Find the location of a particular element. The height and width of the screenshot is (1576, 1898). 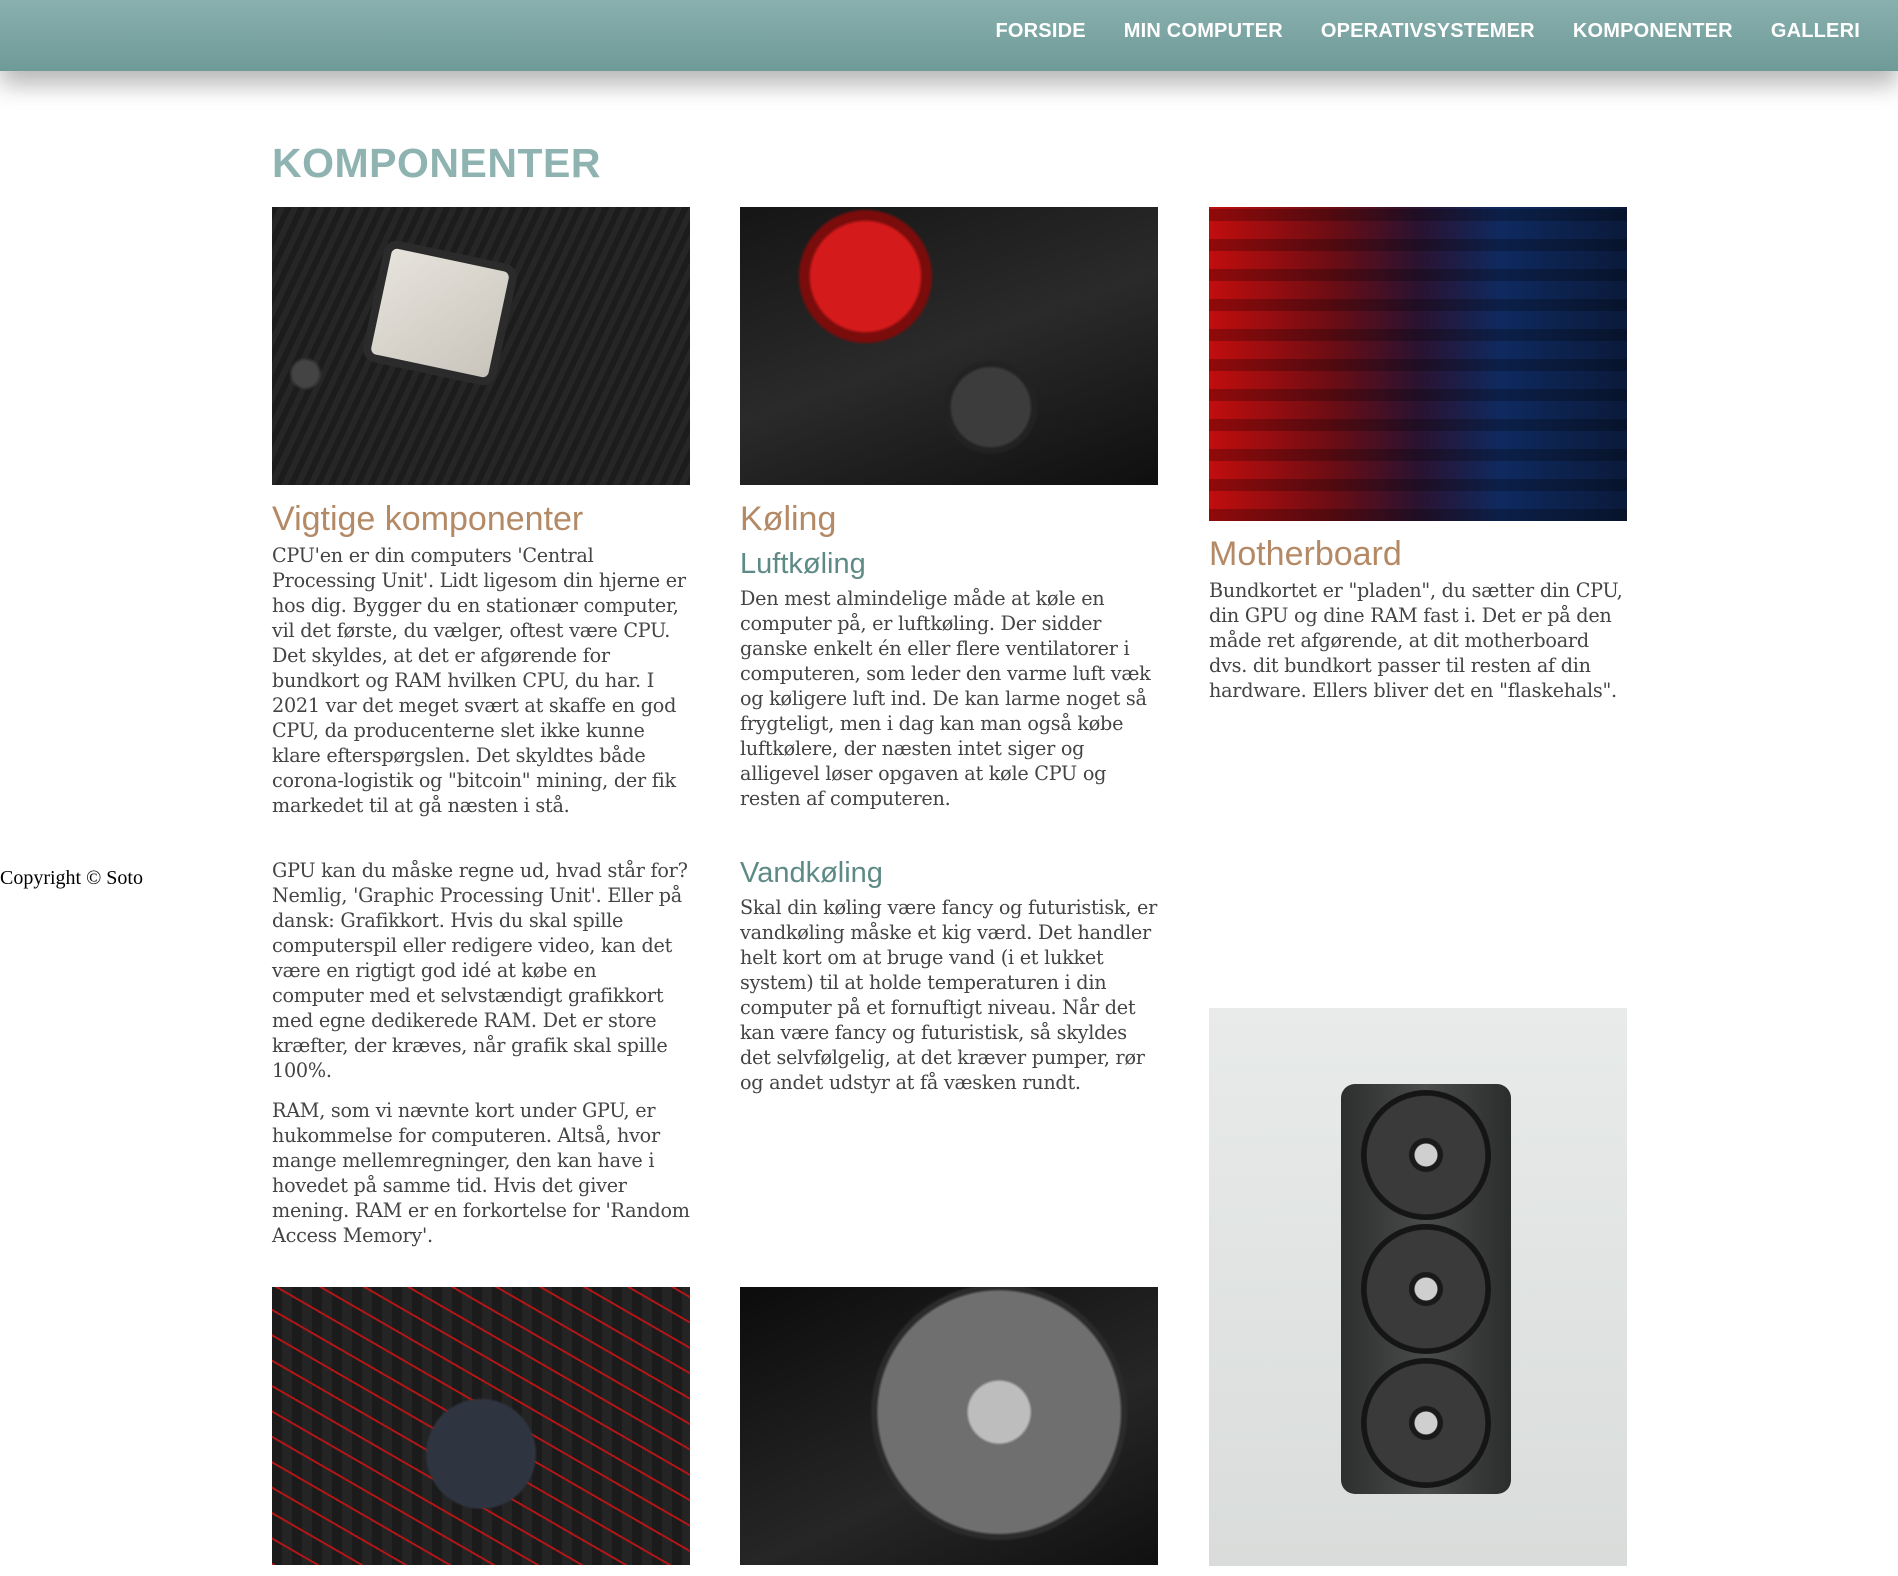

copyright-text: Copyright © Soto is located at coordinates (71, 878).